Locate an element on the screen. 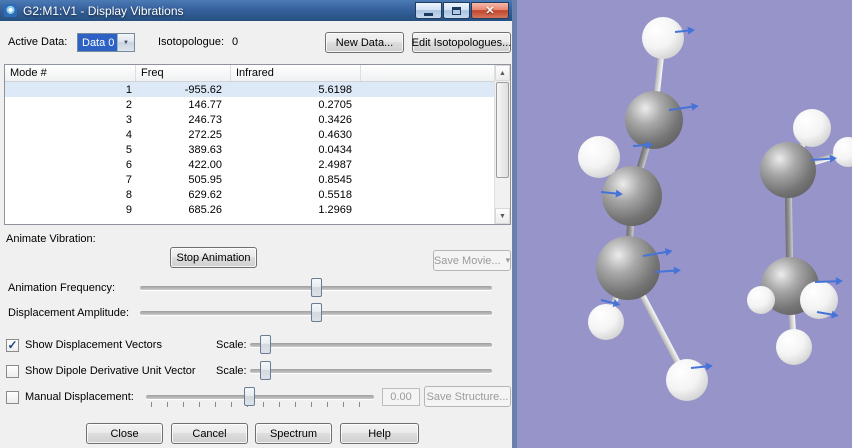 This screenshot has height=448, width=852. table-cell: 0.5518 is located at coordinates (335, 194).